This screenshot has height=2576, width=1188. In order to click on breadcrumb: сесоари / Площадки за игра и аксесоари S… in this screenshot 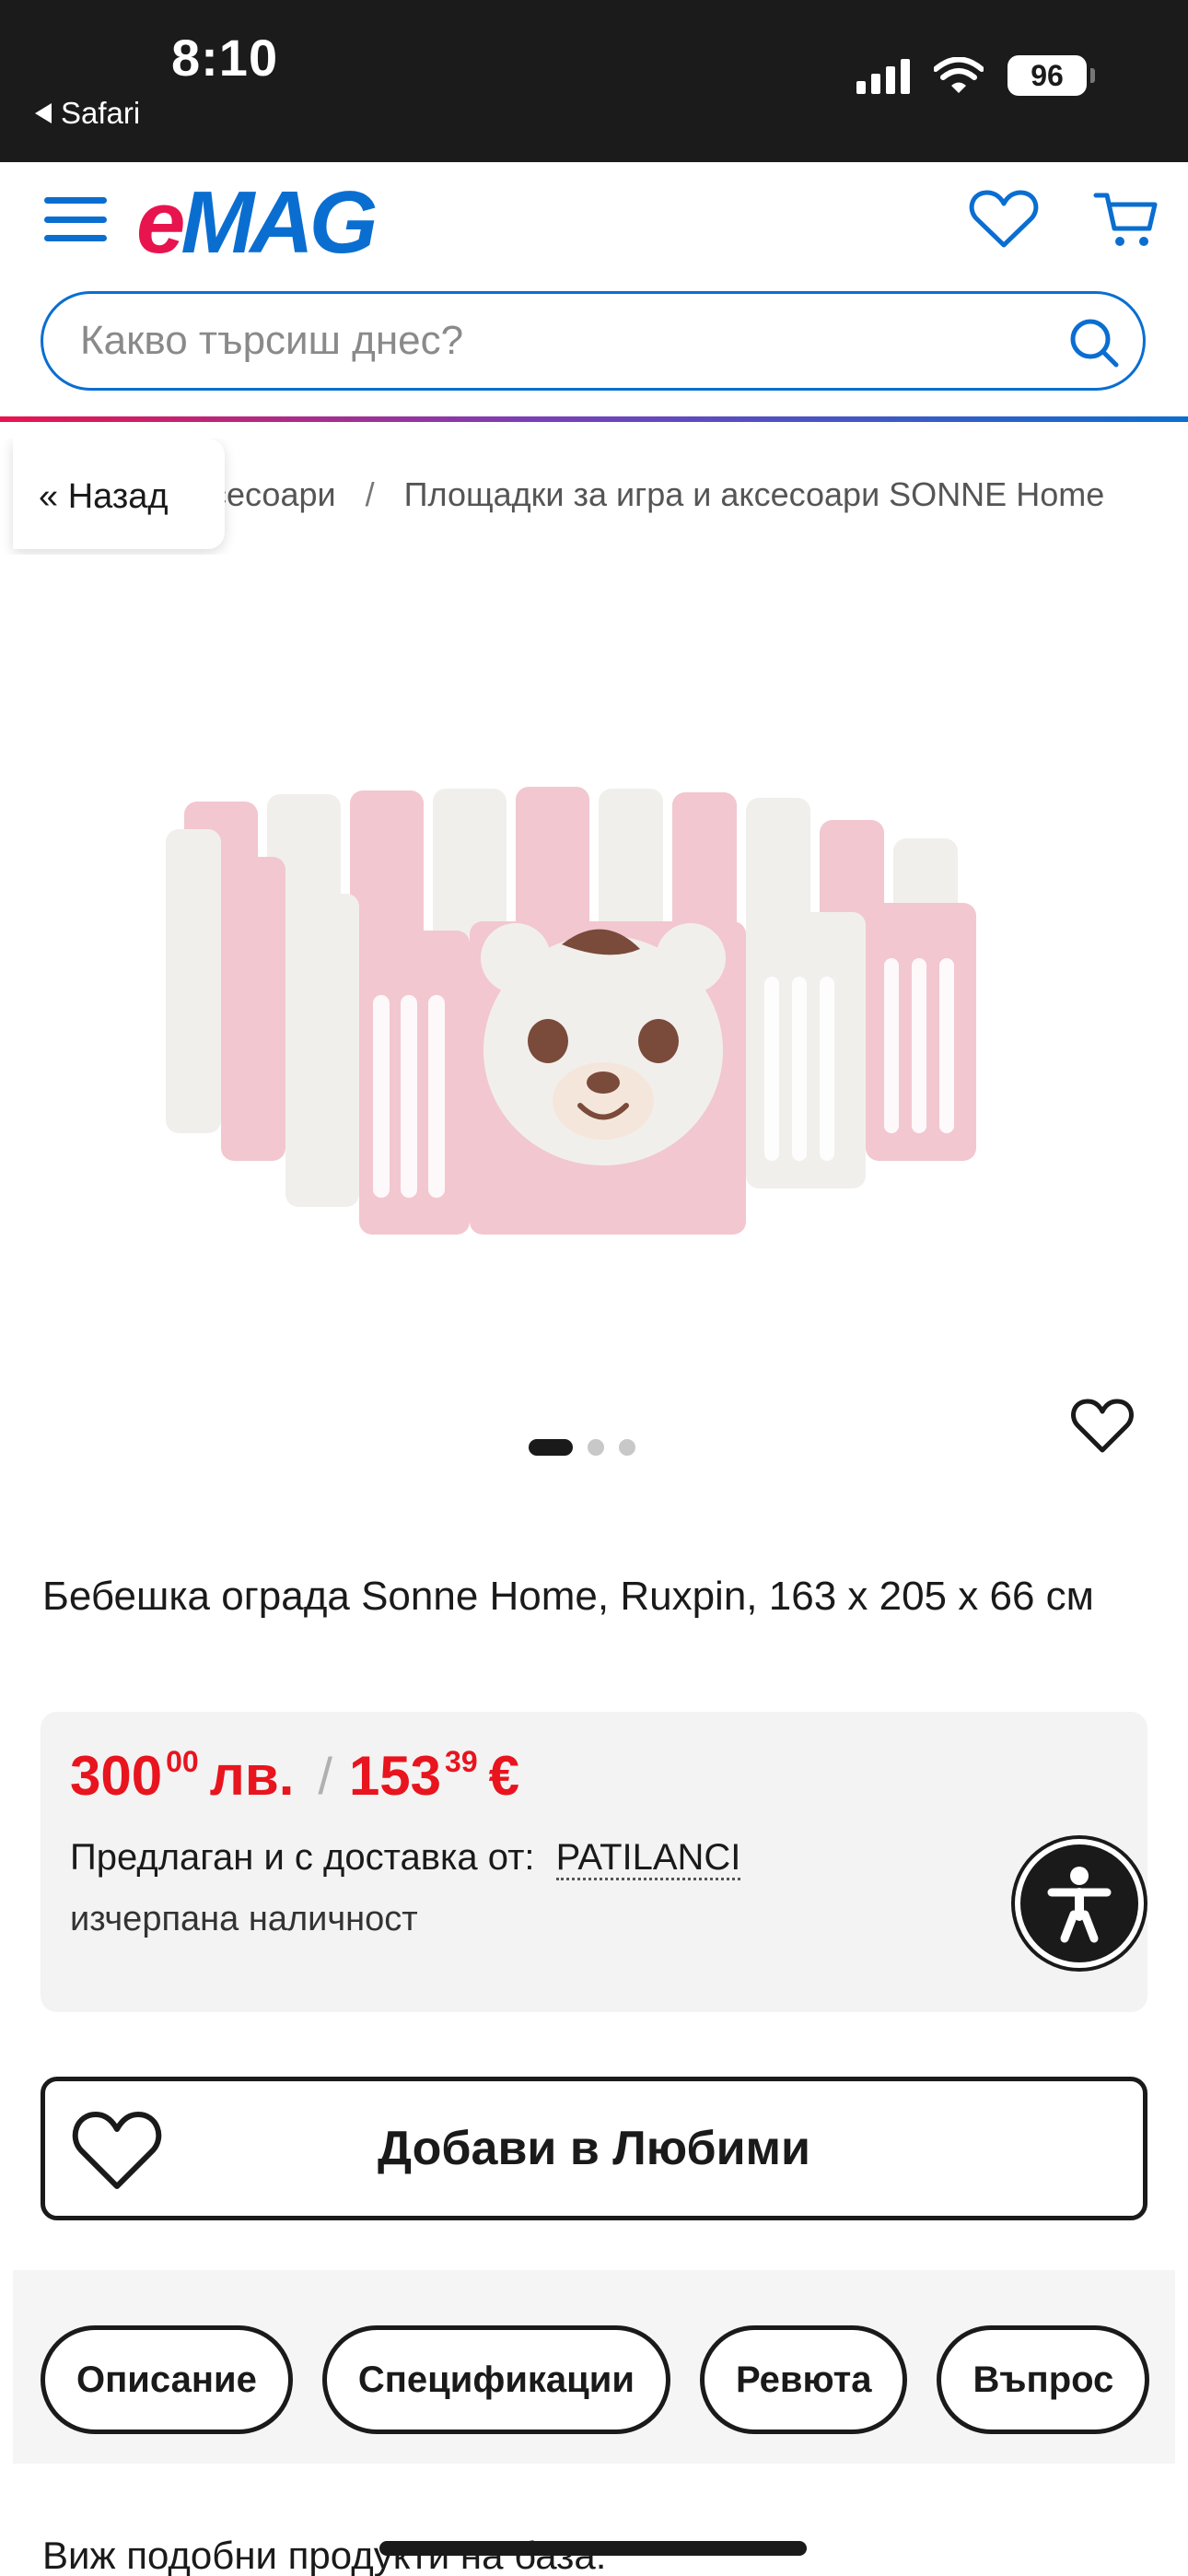, I will do `click(594, 497)`.